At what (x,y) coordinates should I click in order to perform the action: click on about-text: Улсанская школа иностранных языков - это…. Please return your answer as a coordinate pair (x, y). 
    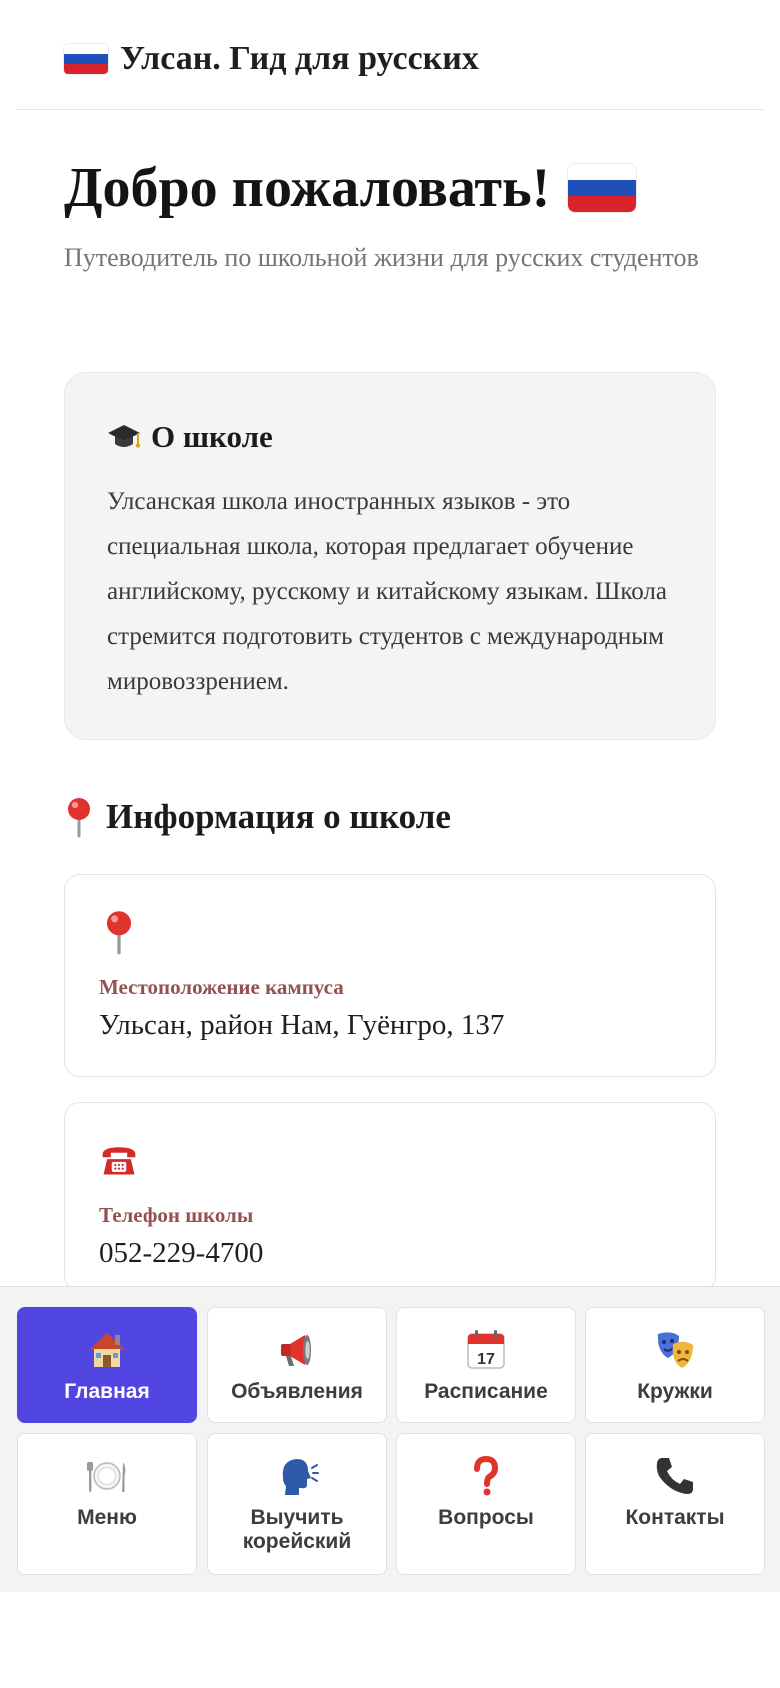
    Looking at the image, I should click on (387, 591).